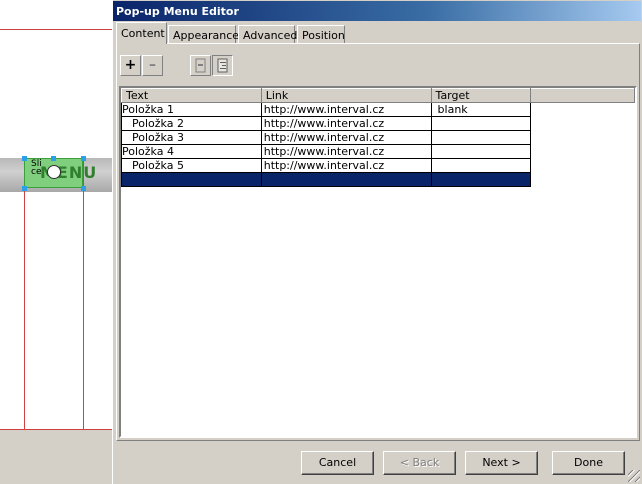  I want to click on cell-text: Položka 1, so click(191, 109).